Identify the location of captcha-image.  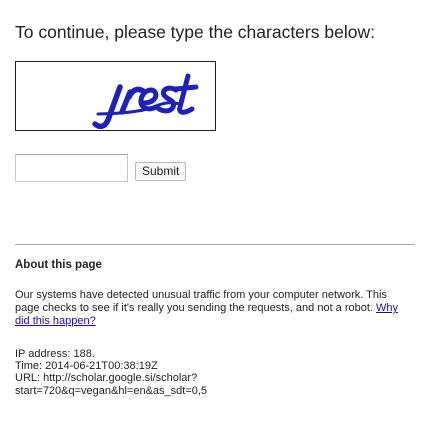
(115, 96).